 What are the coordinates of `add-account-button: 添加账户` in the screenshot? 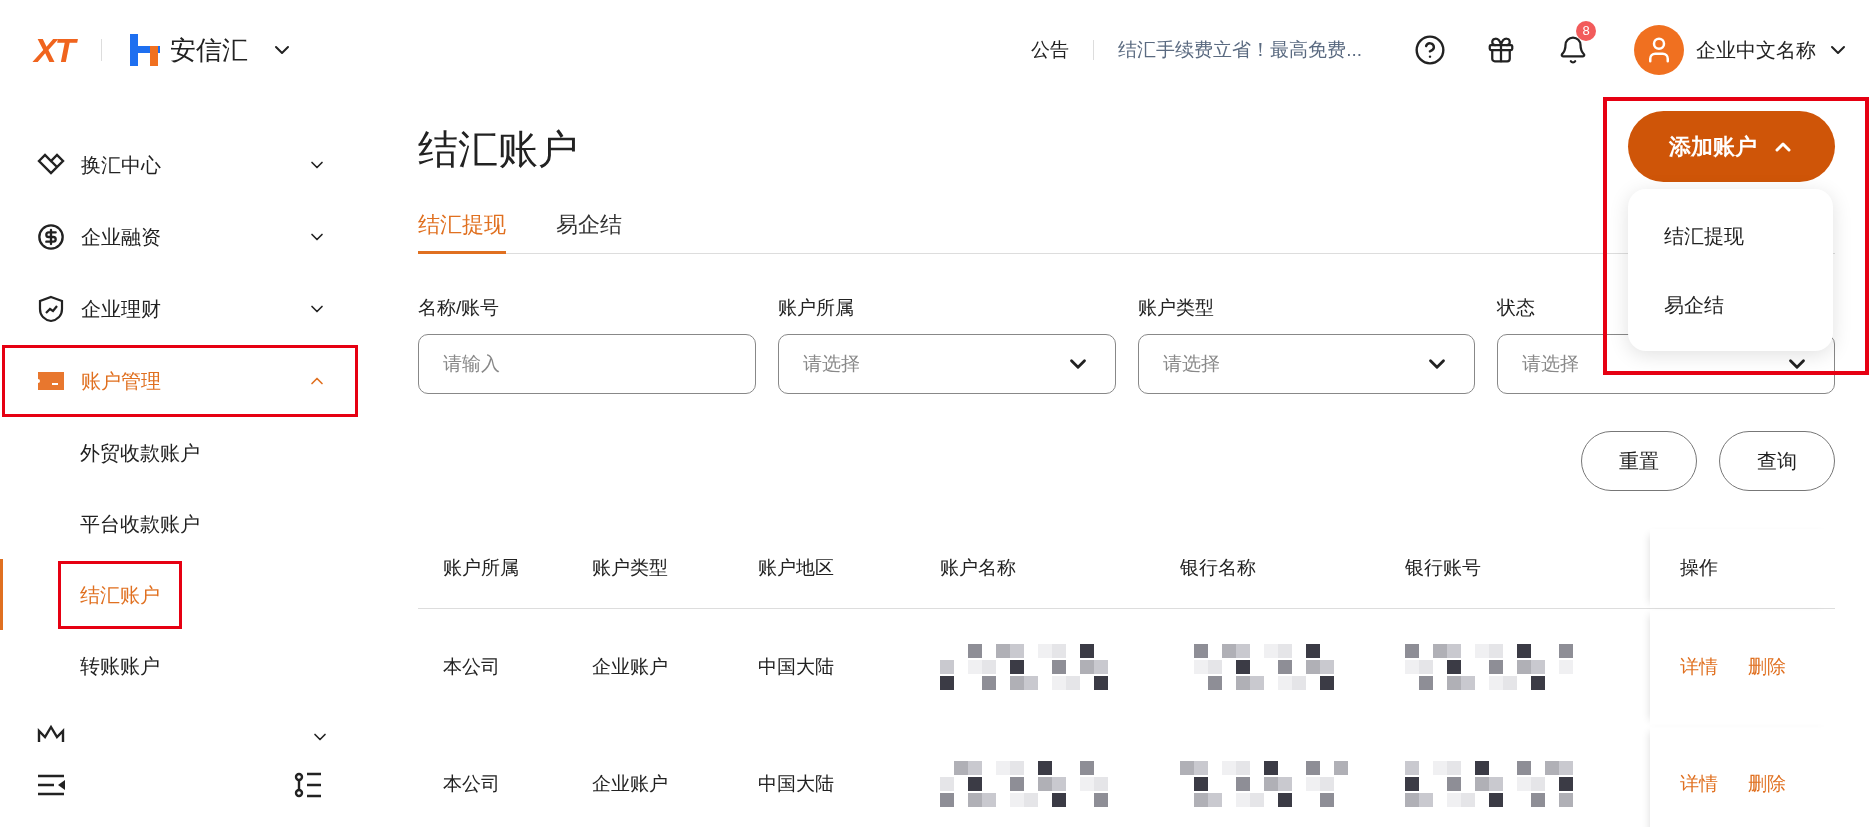 It's located at (1731, 146).